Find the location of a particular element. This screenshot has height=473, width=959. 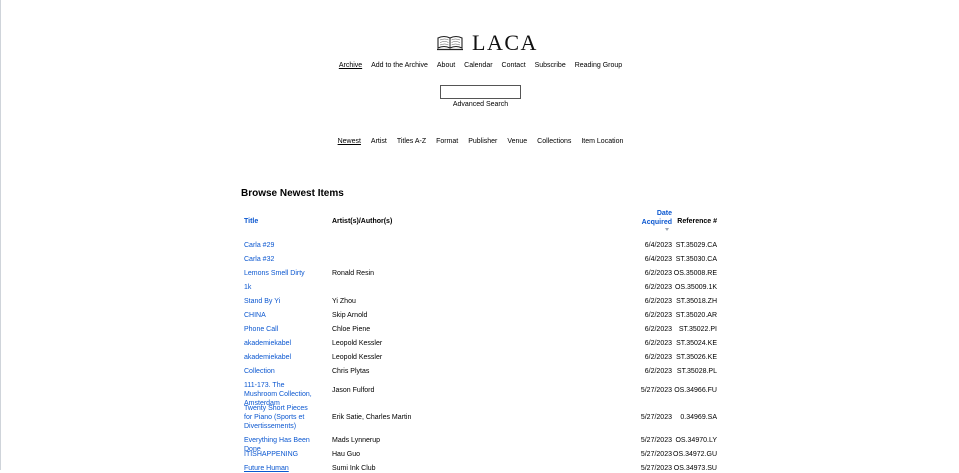

site-logo: LACA is located at coordinates (487, 43).